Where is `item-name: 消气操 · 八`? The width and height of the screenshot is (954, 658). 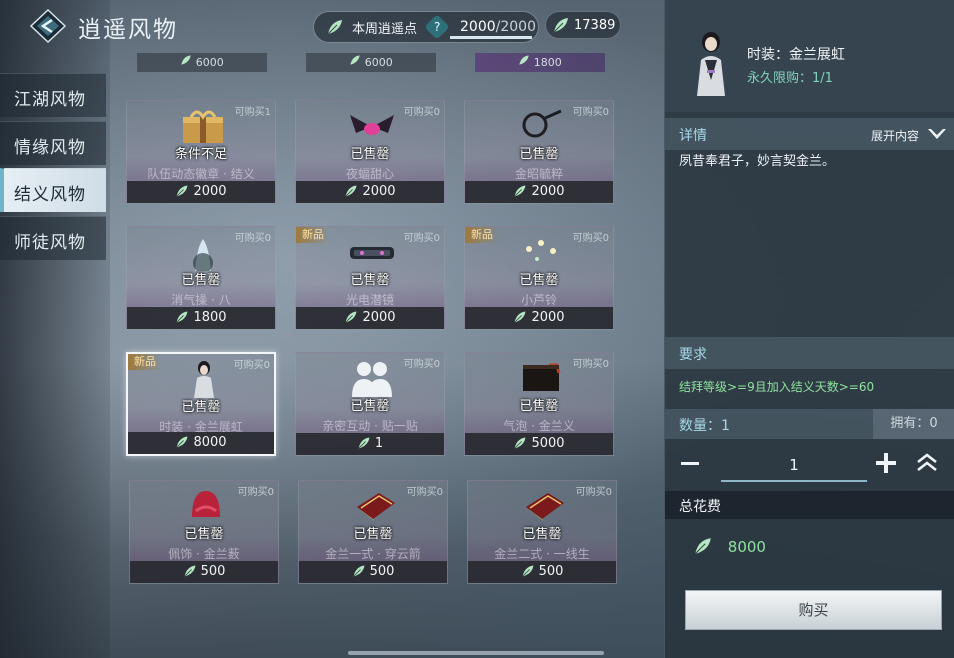 item-name: 消气操 · 八 is located at coordinates (201, 300).